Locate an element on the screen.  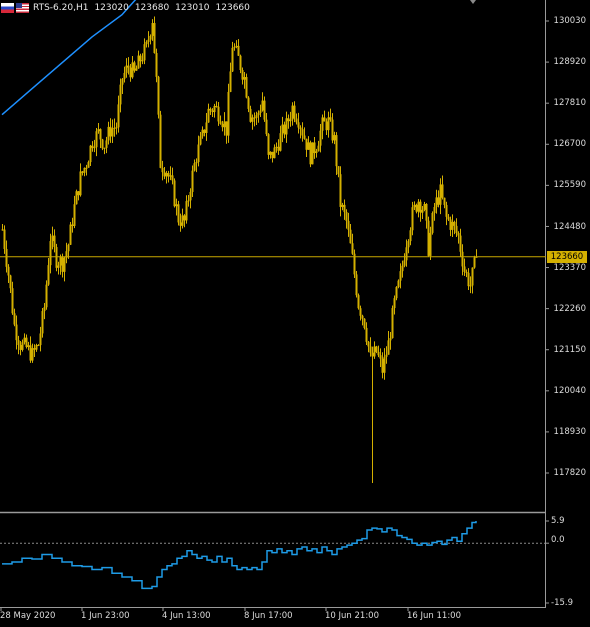
time-tick: 10 Jun 21:00 is located at coordinates (352, 616).